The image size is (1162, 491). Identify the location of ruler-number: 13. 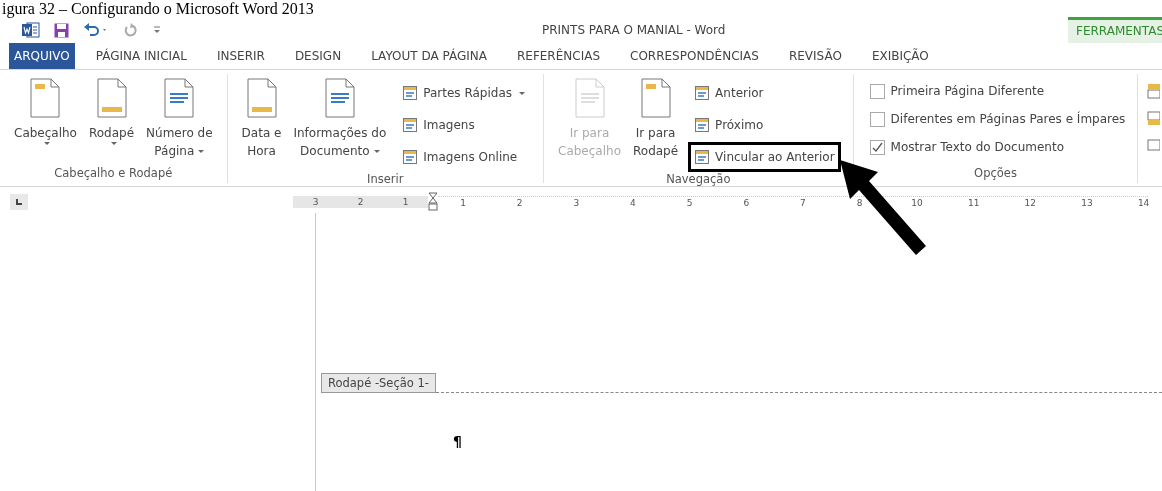
(1086, 202).